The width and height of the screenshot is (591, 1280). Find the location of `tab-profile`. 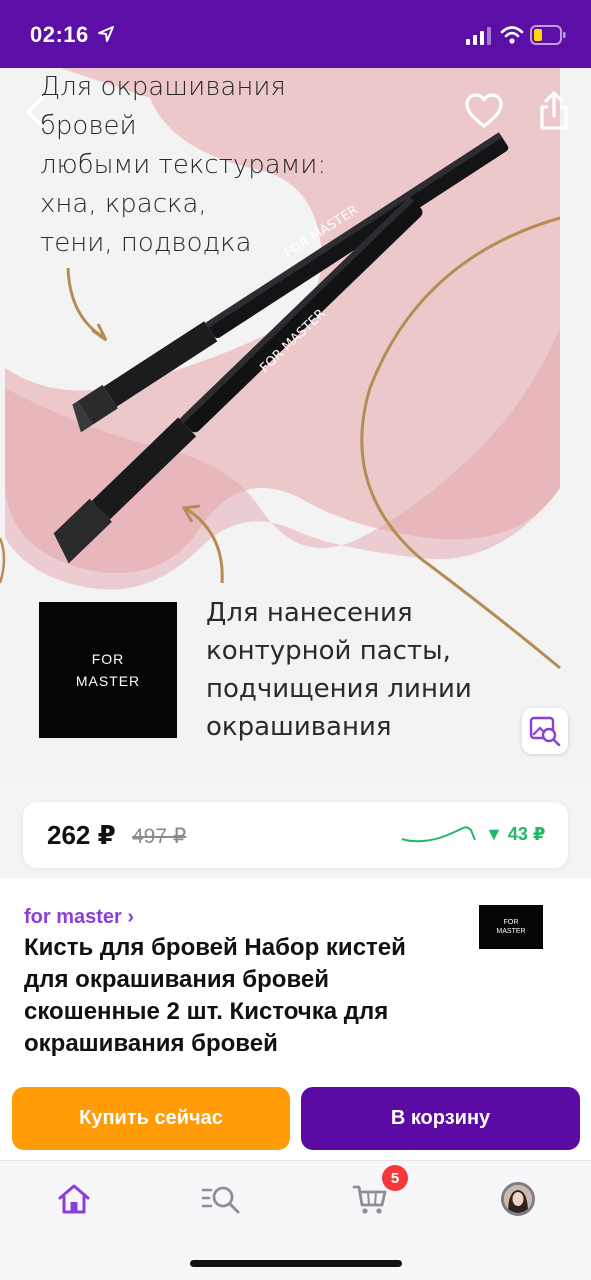

tab-profile is located at coordinates (518, 1199).